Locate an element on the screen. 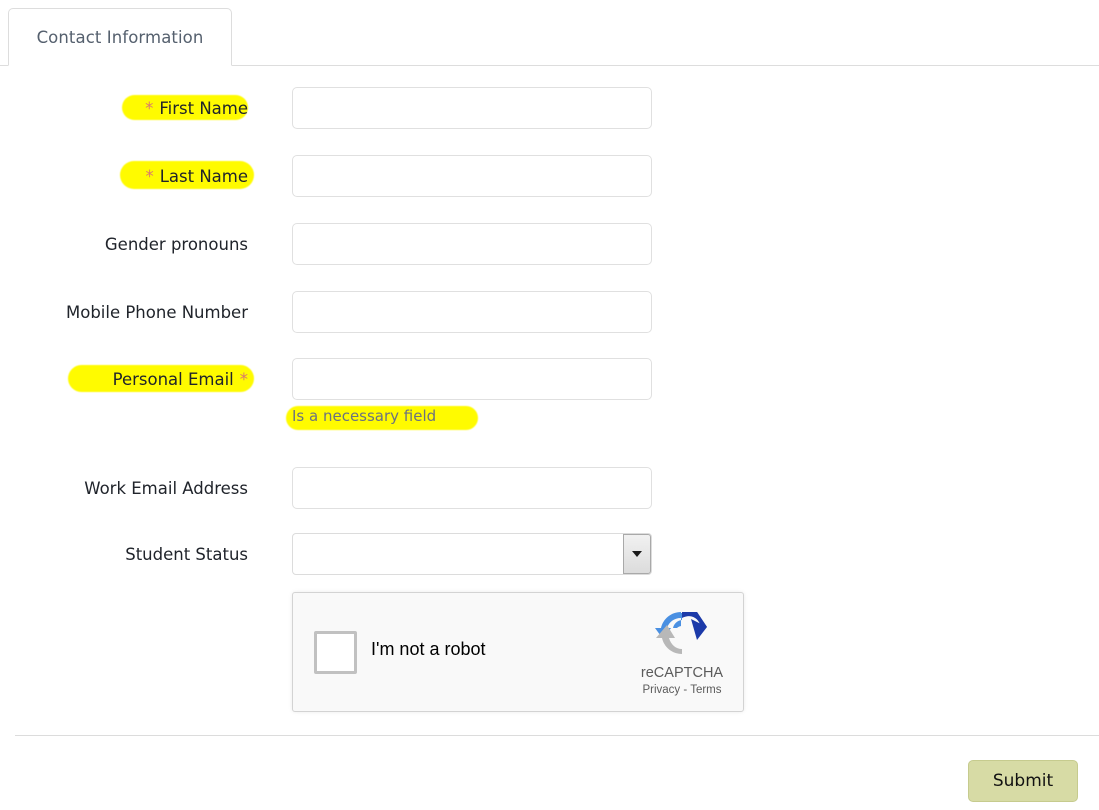  form-row-last-name: * Last Name is located at coordinates (549, 176).